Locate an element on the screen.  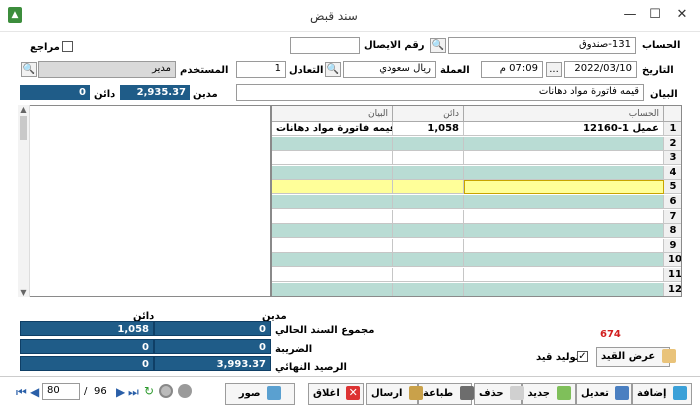
table-row: 12 is located at coordinates (476, 289).